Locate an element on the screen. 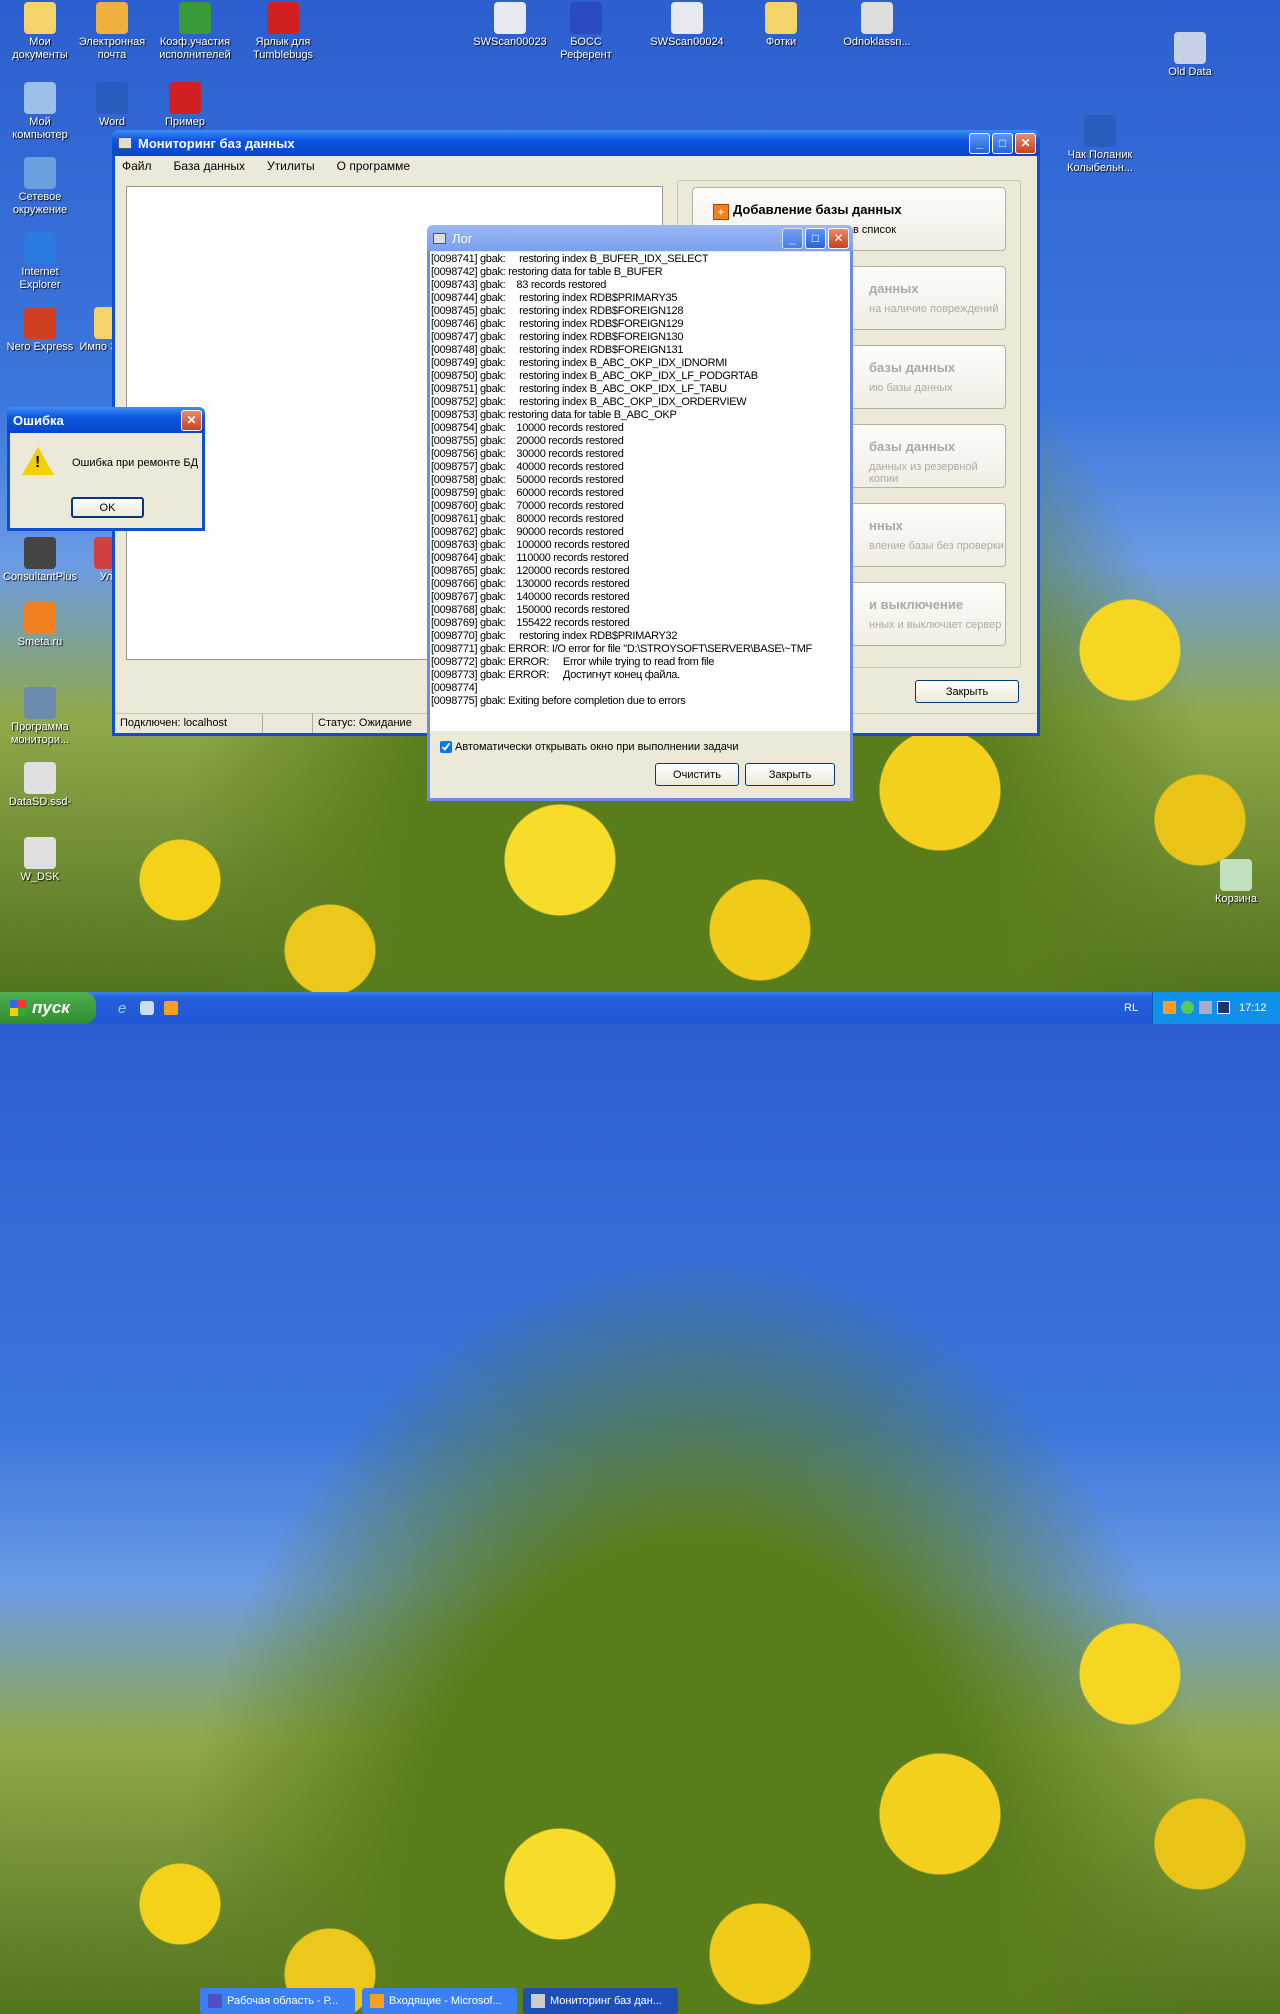  action-title: и выключение is located at coordinates (916, 604).